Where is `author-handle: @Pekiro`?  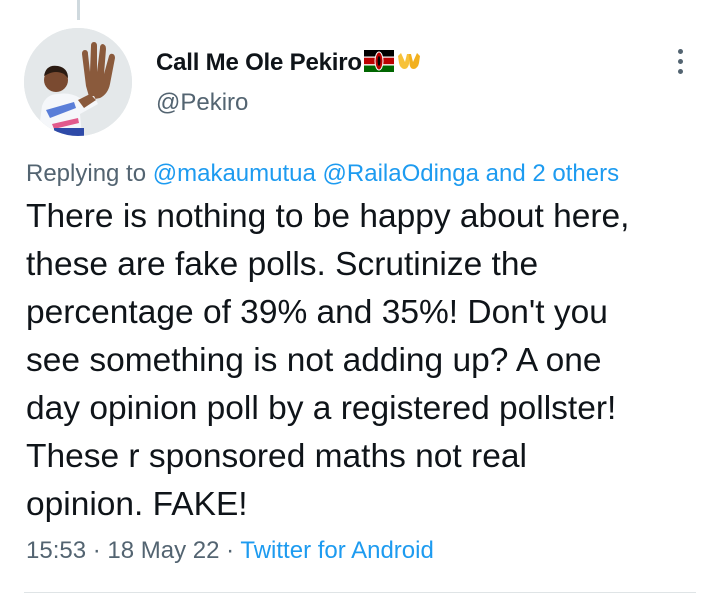 author-handle: @Pekiro is located at coordinates (289, 103).